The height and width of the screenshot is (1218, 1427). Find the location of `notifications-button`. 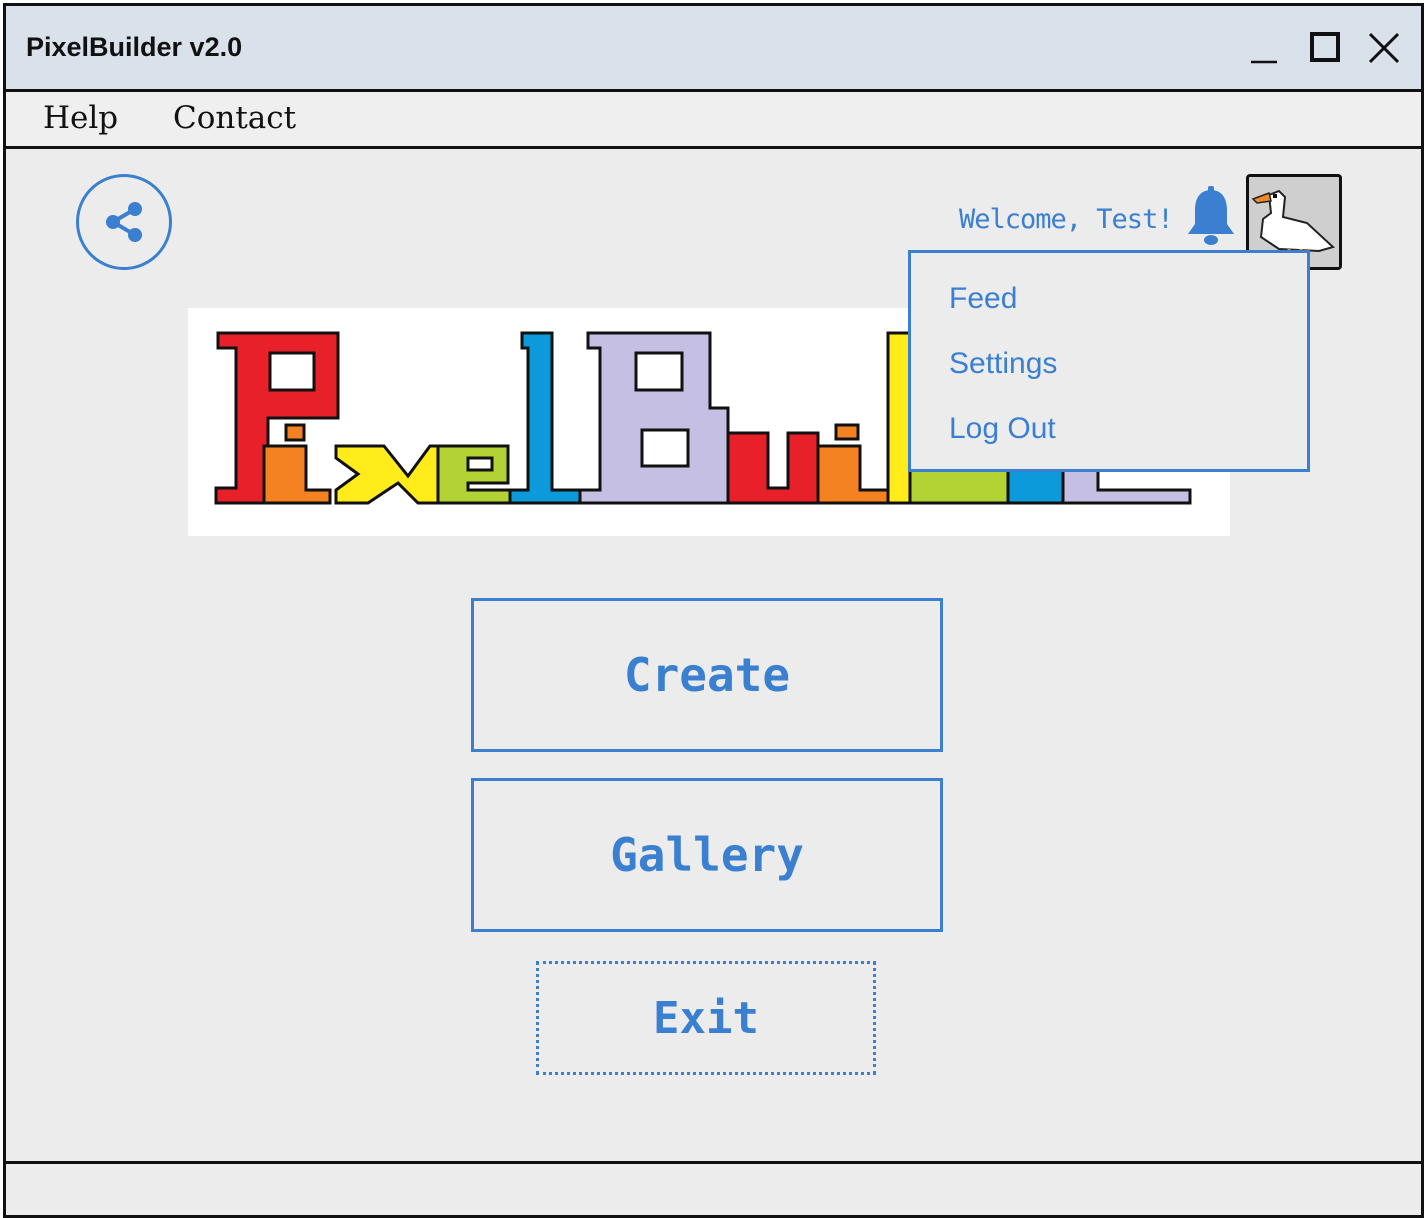

notifications-button is located at coordinates (1211, 218).